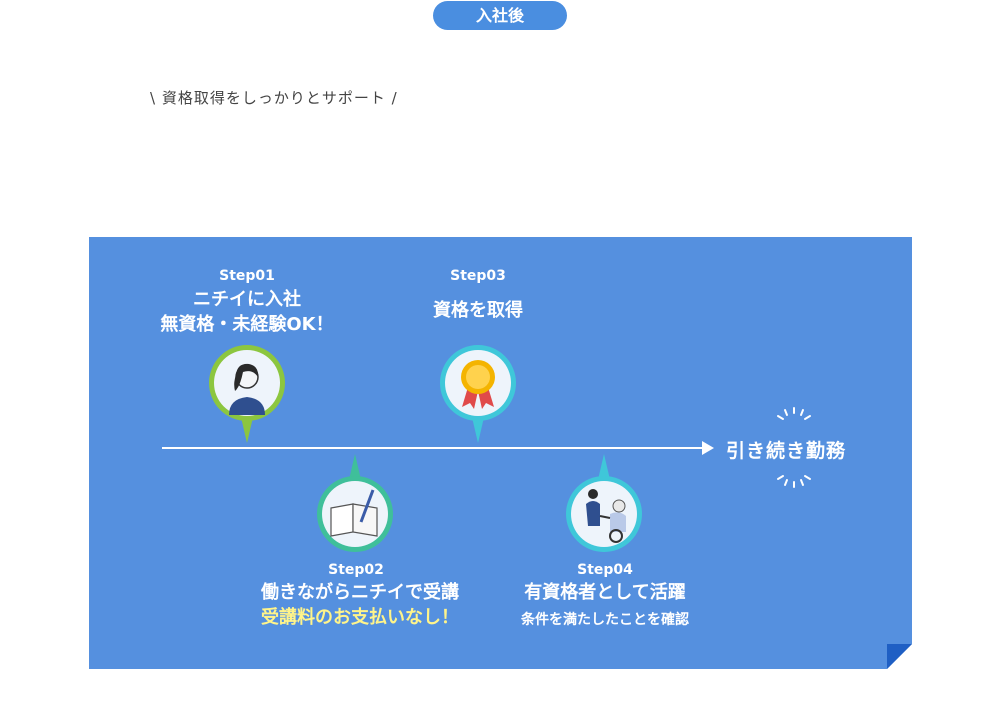 Image resolution: width=1000 pixels, height=710 pixels. Describe the element at coordinates (605, 620) in the screenshot. I see `step04-note: 条件を満たしたことを確認` at that location.